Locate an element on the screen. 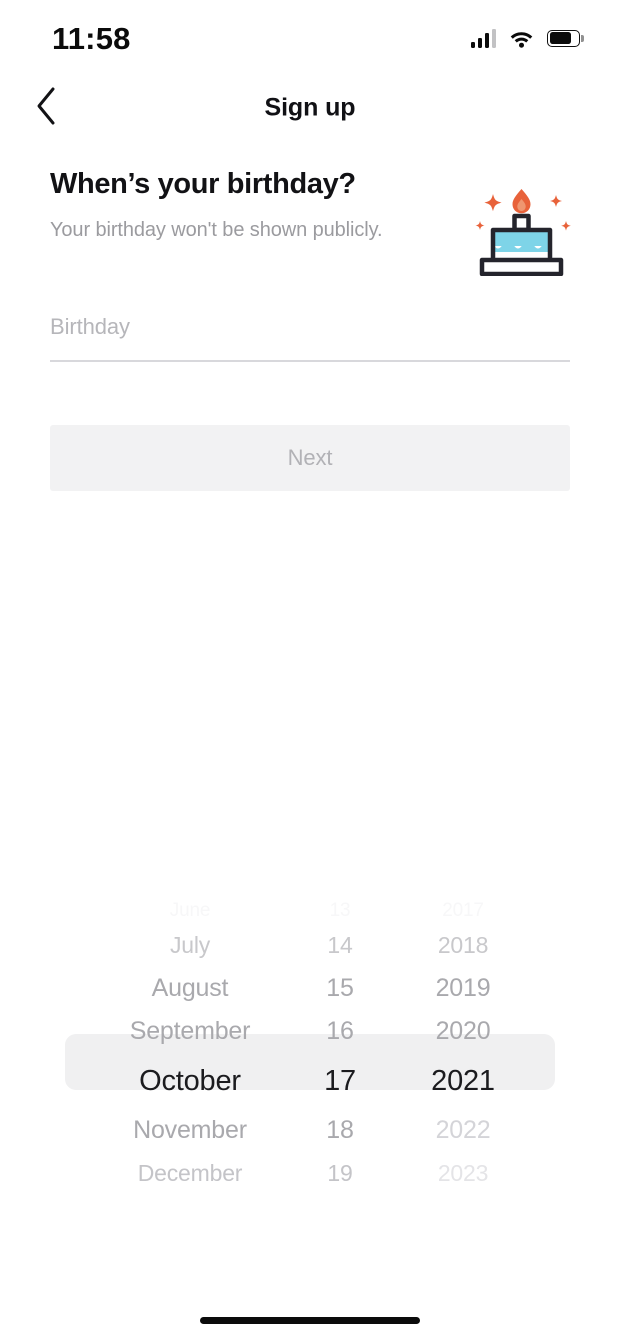 The image size is (620, 1342). picker-item-day: 18 is located at coordinates (340, 1130).